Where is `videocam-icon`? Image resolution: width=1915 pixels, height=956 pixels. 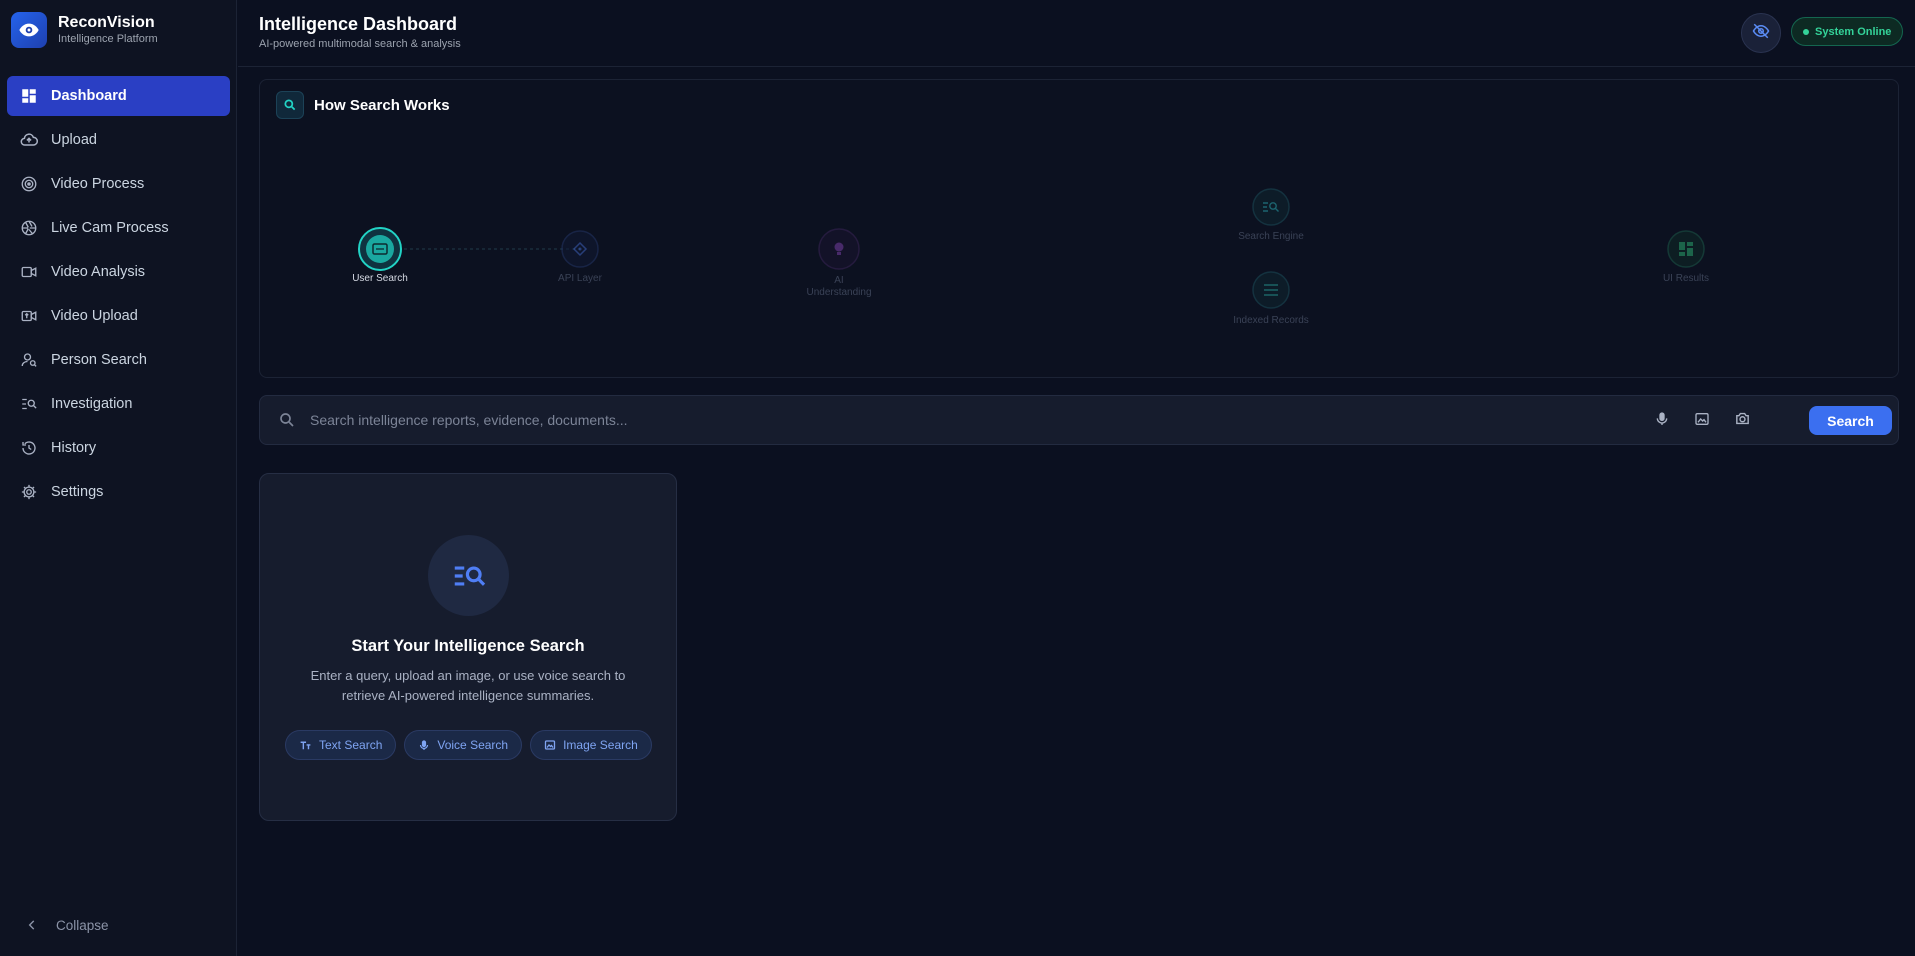 videocam-icon is located at coordinates (29, 272).